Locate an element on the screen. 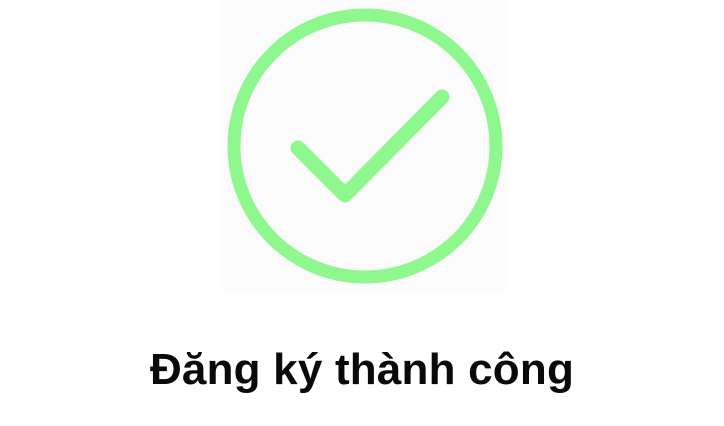 The height and width of the screenshot is (426, 724). success-message: Đăng ký thành công is located at coordinates (362, 369).